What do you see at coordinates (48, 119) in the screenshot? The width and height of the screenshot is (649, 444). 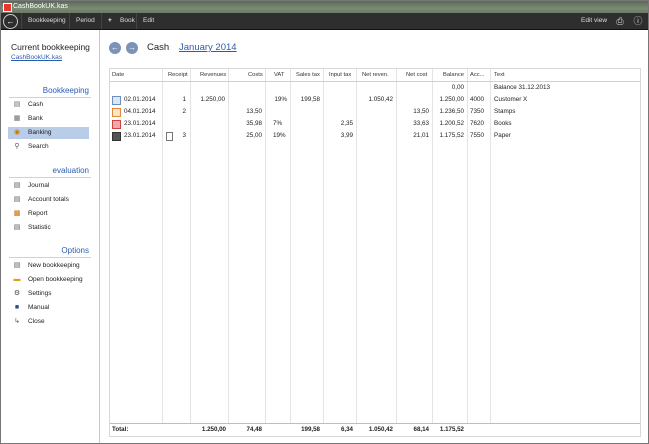 I see `sidebar-item-bank: ▦ Bank` at bounding box center [48, 119].